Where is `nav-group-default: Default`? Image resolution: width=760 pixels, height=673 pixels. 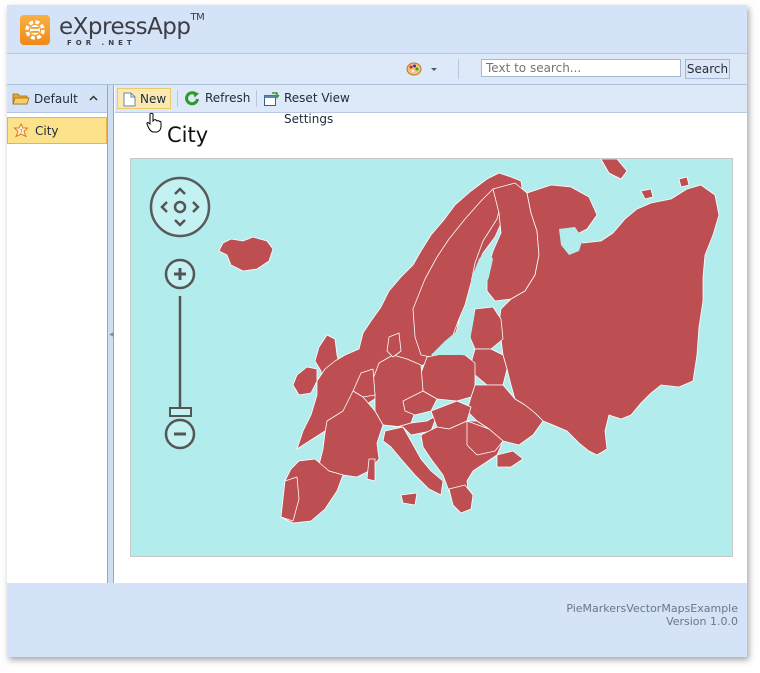
nav-group-default: Default is located at coordinates (57, 99).